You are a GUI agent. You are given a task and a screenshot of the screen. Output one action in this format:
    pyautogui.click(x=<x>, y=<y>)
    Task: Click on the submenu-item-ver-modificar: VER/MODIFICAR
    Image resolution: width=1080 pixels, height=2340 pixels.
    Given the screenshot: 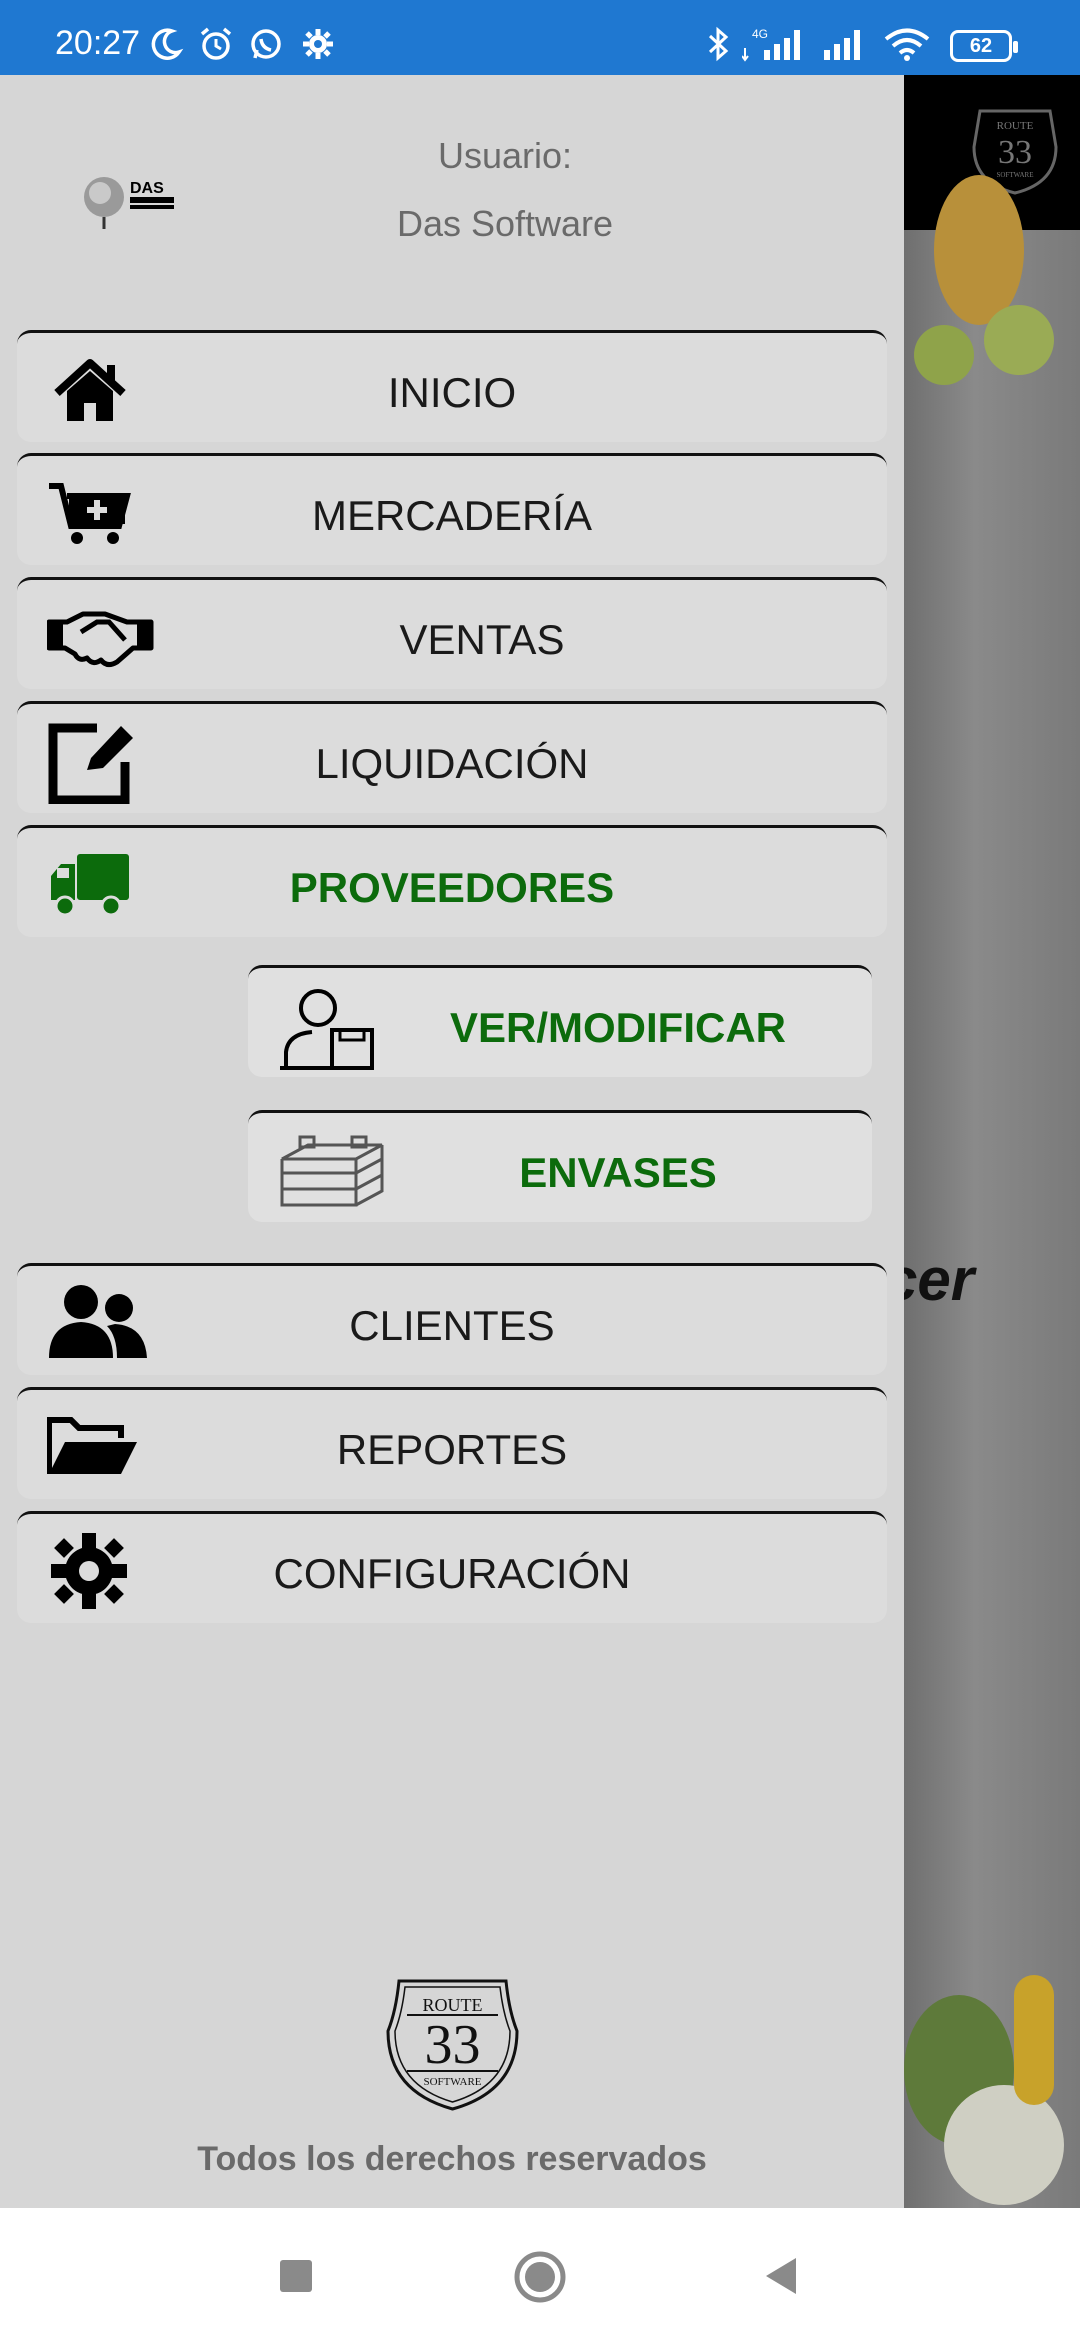 What is the action you would take?
    pyautogui.click(x=560, y=1021)
    